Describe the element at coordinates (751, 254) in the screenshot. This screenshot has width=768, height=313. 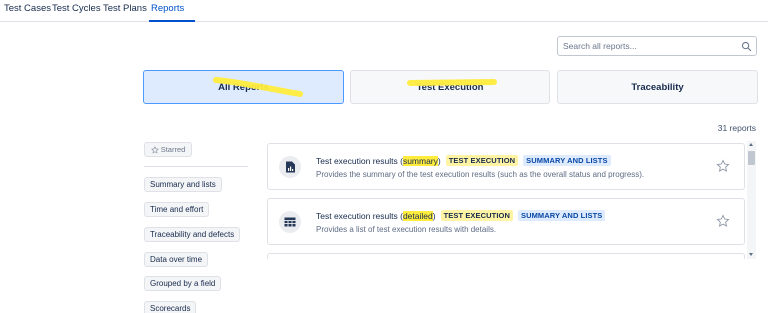
I see `scroll-down-arrow-icon` at that location.